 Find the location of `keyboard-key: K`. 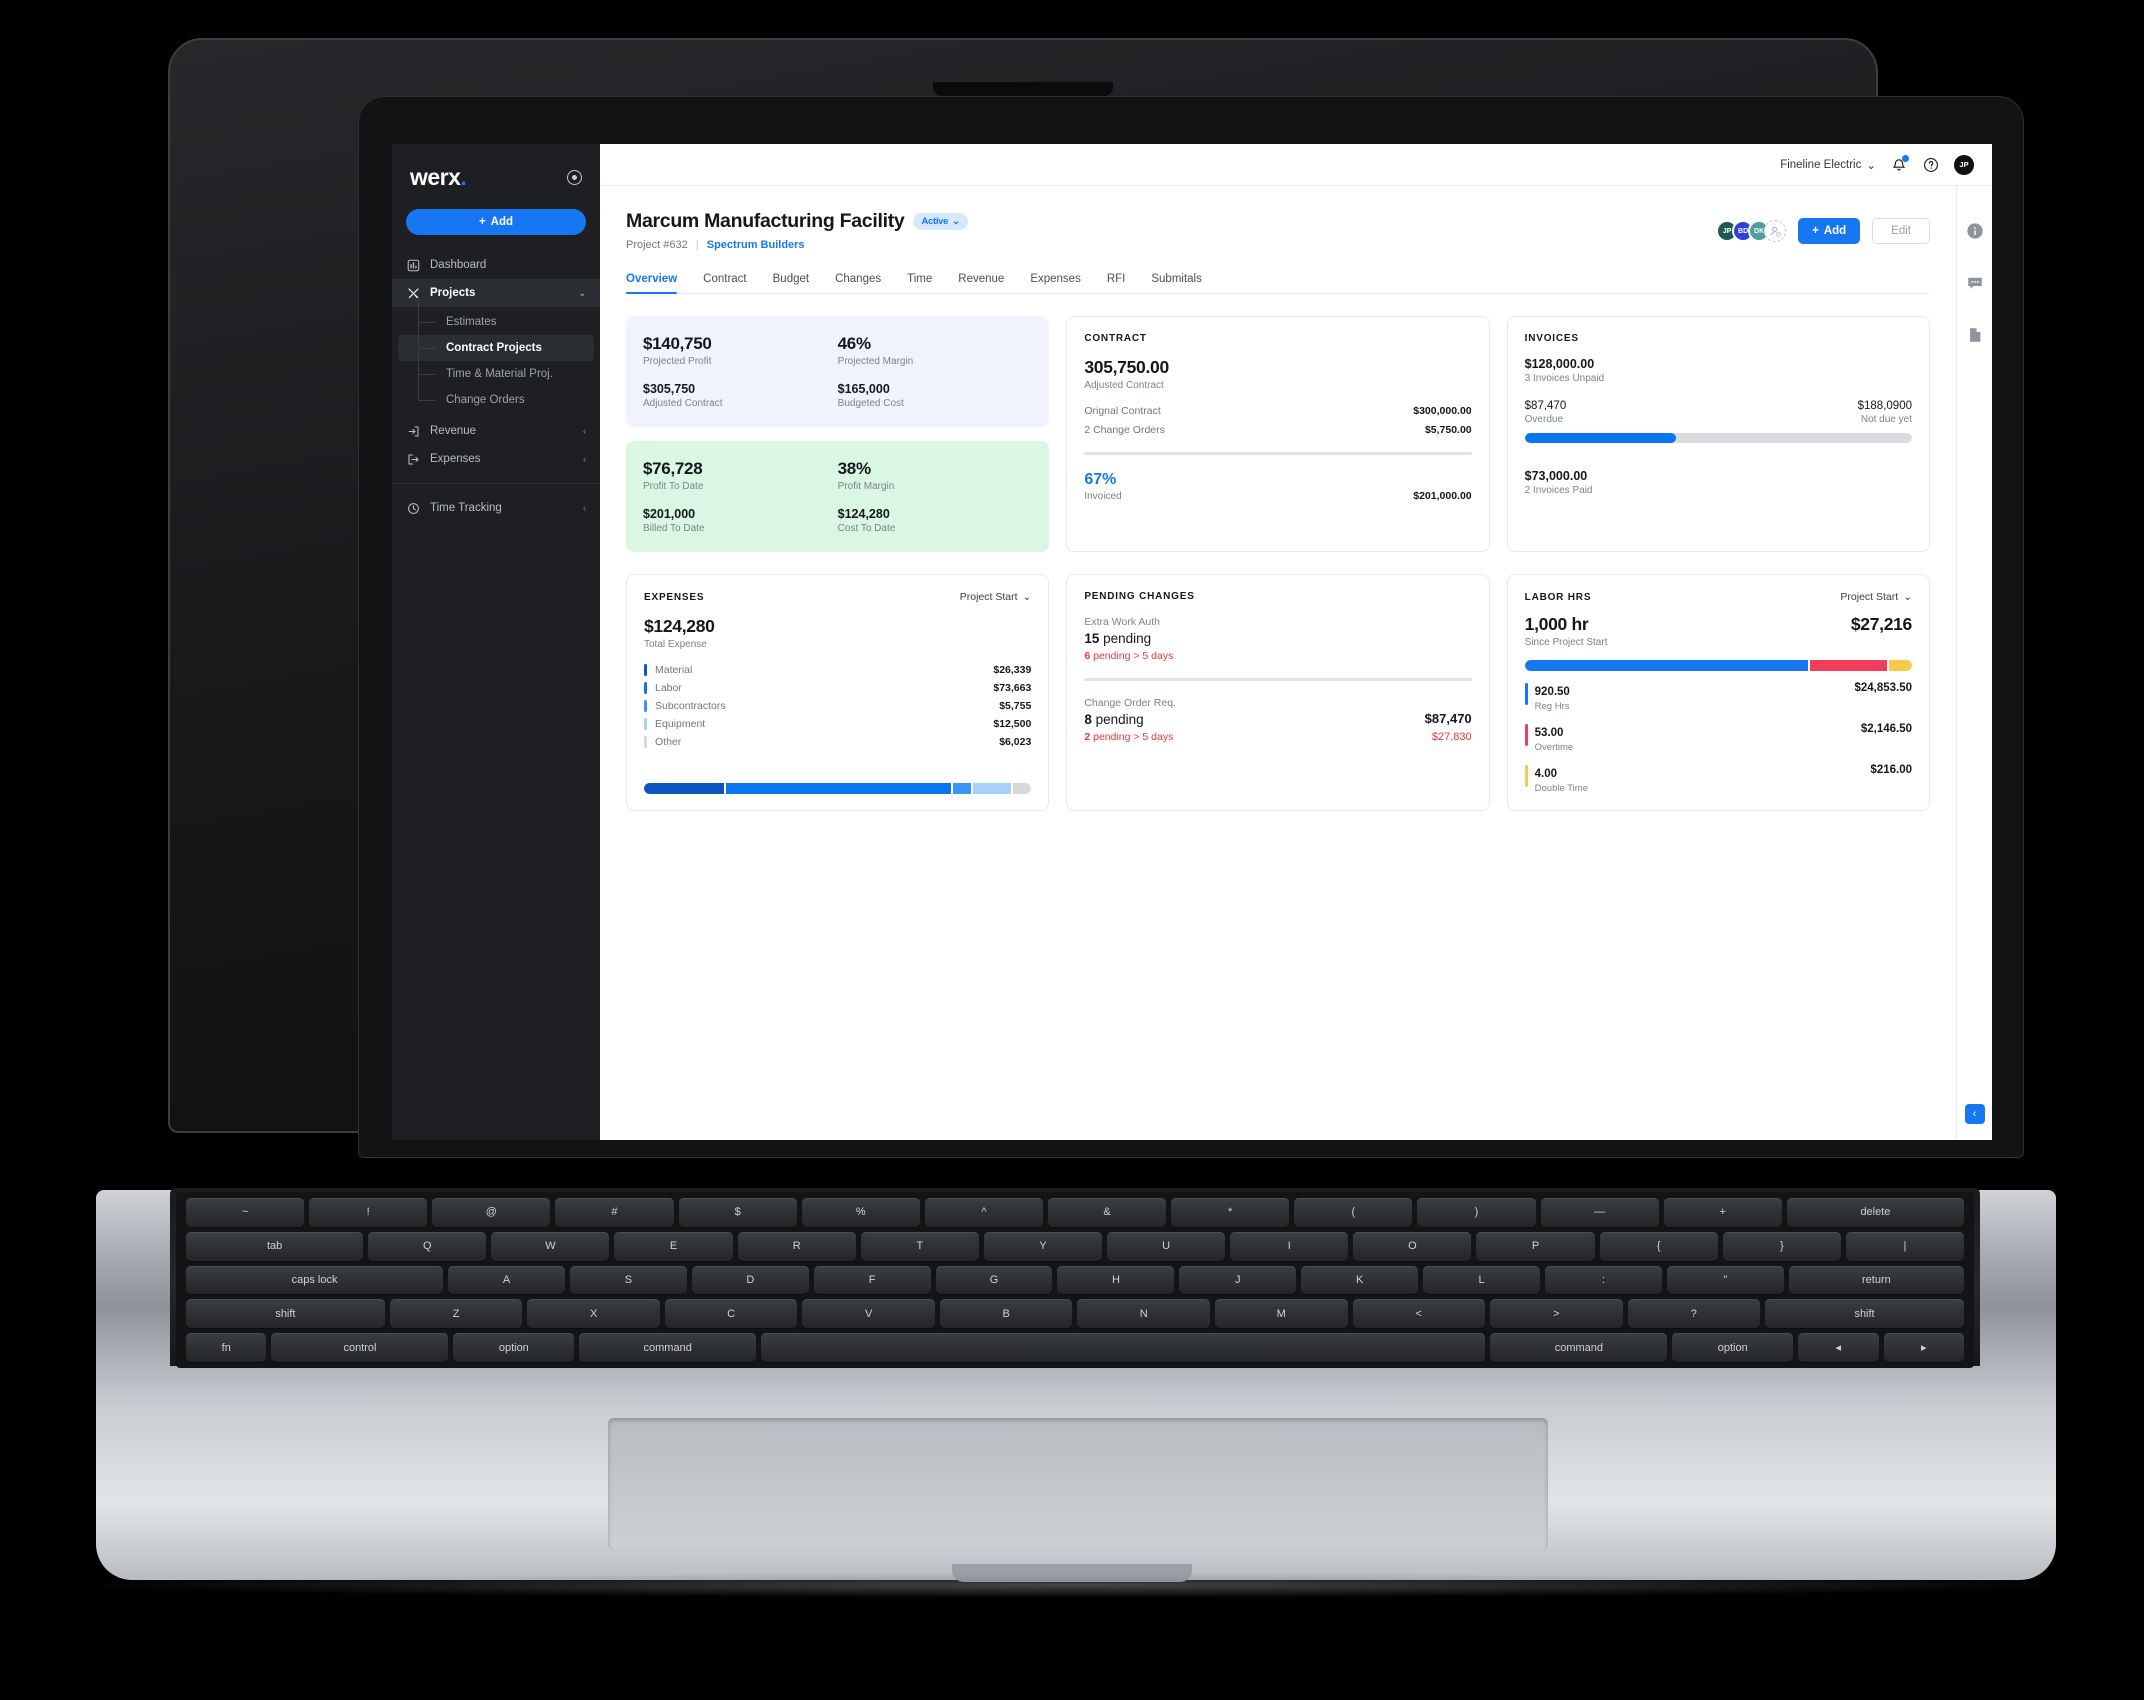

keyboard-key: K is located at coordinates (1360, 1280).